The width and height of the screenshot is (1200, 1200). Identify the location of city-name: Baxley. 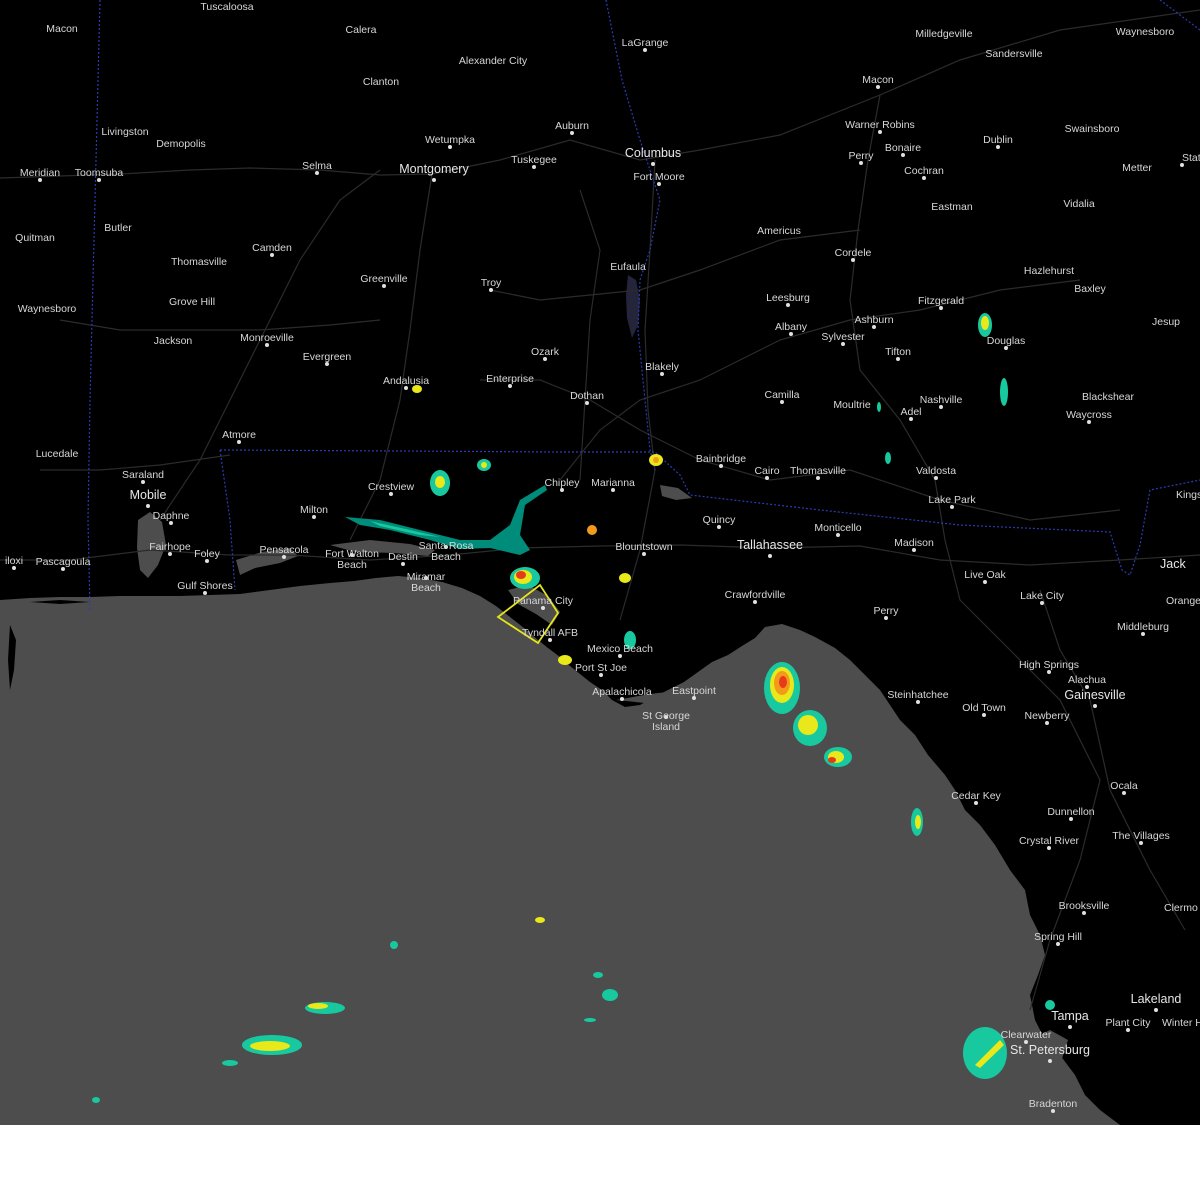
(1090, 289).